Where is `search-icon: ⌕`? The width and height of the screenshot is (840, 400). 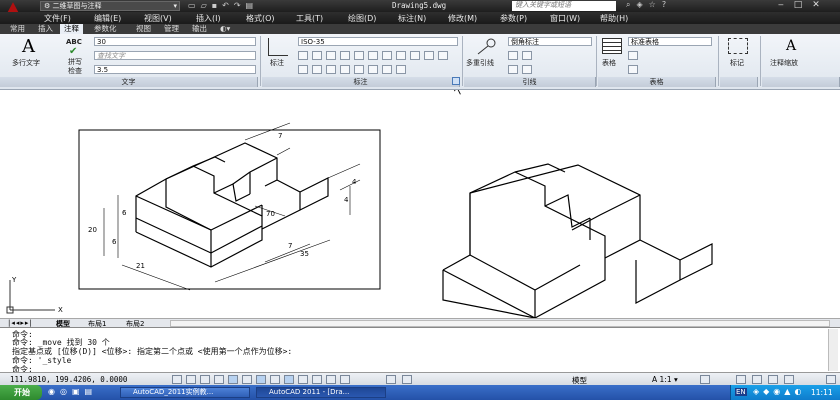
search-icon: ⌕ is located at coordinates (631, 4).